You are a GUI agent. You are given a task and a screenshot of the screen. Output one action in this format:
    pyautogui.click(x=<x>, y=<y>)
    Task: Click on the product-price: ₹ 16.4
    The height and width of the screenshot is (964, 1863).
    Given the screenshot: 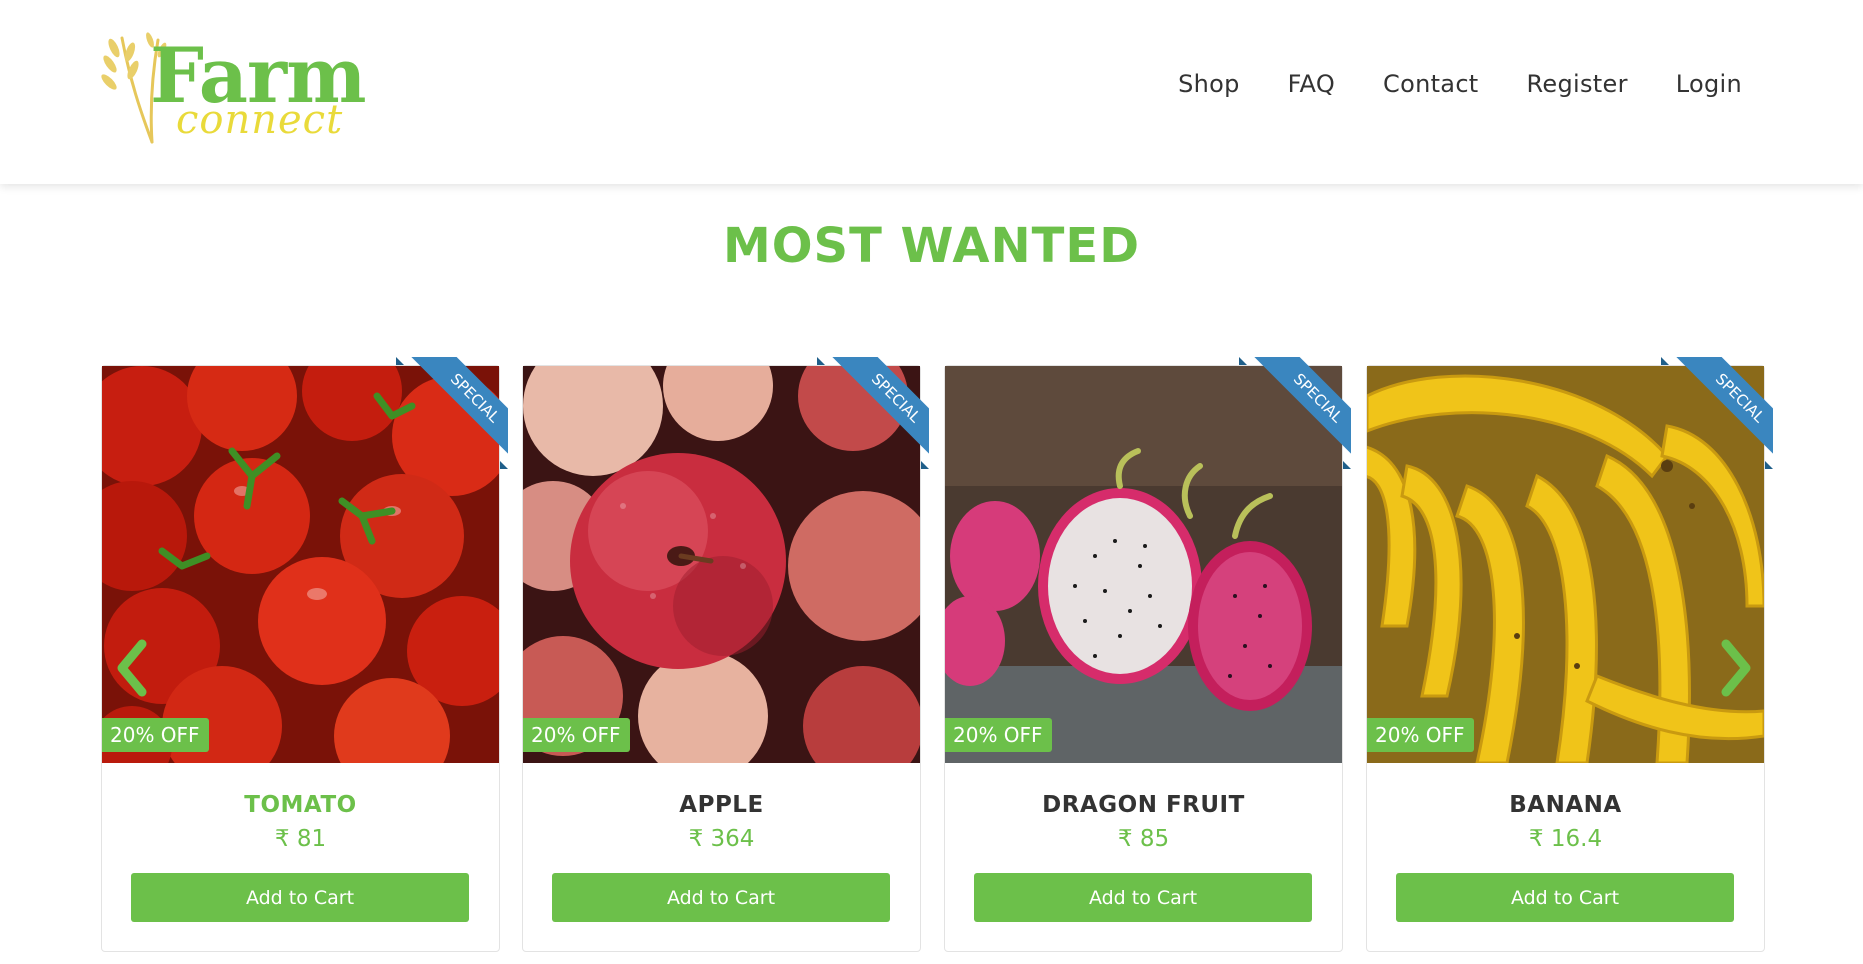 What is the action you would take?
    pyautogui.click(x=1565, y=839)
    